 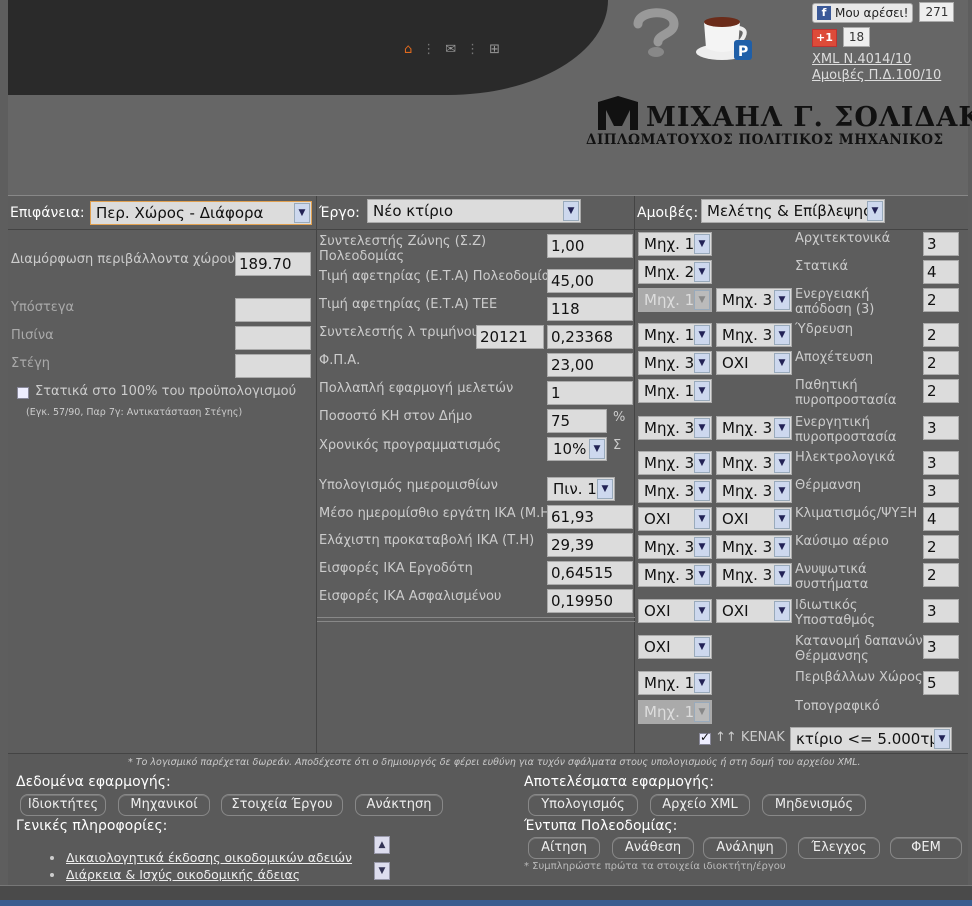 What do you see at coordinates (675, 272) in the screenshot?
I see `engineer-select: Μηχ. 2 ▼` at bounding box center [675, 272].